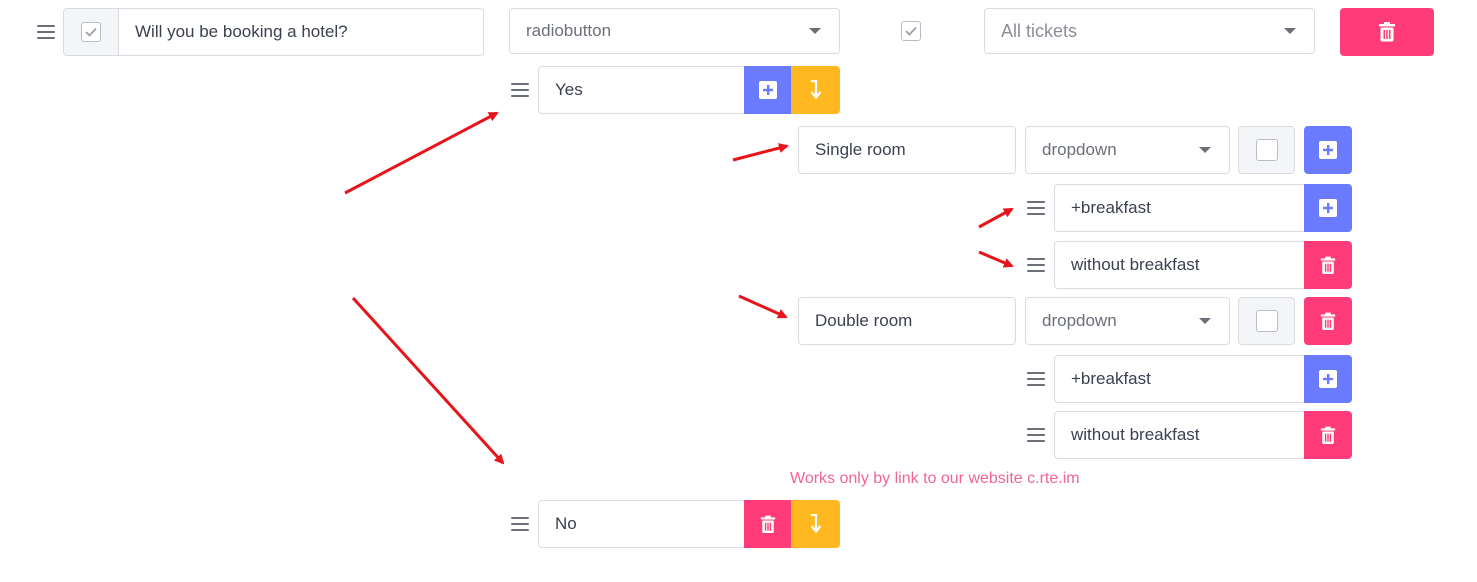  I want to click on double-room-choice-without-breakfast-delete-button, so click(1328, 435).